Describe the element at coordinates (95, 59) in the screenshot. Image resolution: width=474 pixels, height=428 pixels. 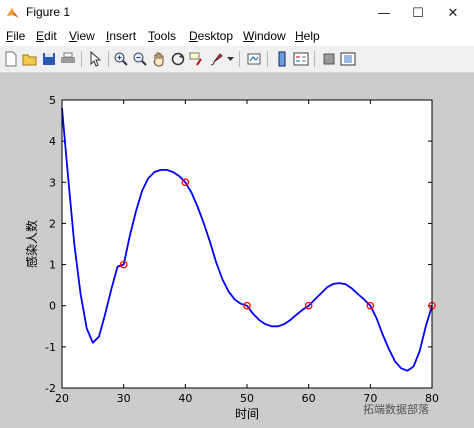
I see `select-arrow-icon` at that location.